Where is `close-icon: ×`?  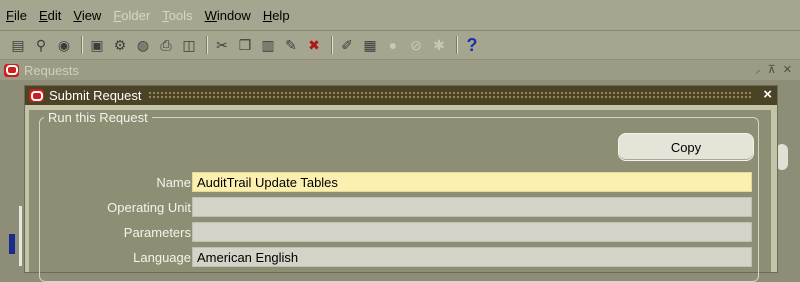
close-icon: × is located at coordinates (767, 94).